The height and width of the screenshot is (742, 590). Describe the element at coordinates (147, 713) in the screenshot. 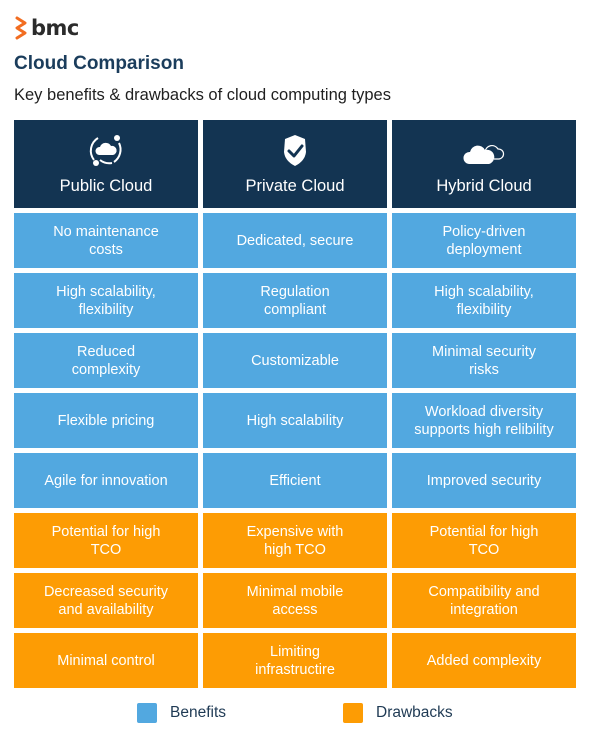

I see `benefits-swatch` at that location.